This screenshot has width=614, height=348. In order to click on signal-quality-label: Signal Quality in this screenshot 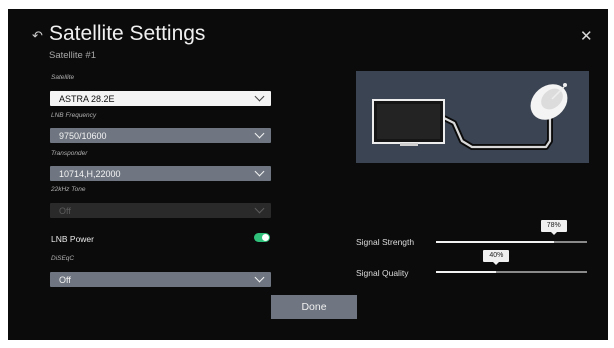, I will do `click(382, 273)`.